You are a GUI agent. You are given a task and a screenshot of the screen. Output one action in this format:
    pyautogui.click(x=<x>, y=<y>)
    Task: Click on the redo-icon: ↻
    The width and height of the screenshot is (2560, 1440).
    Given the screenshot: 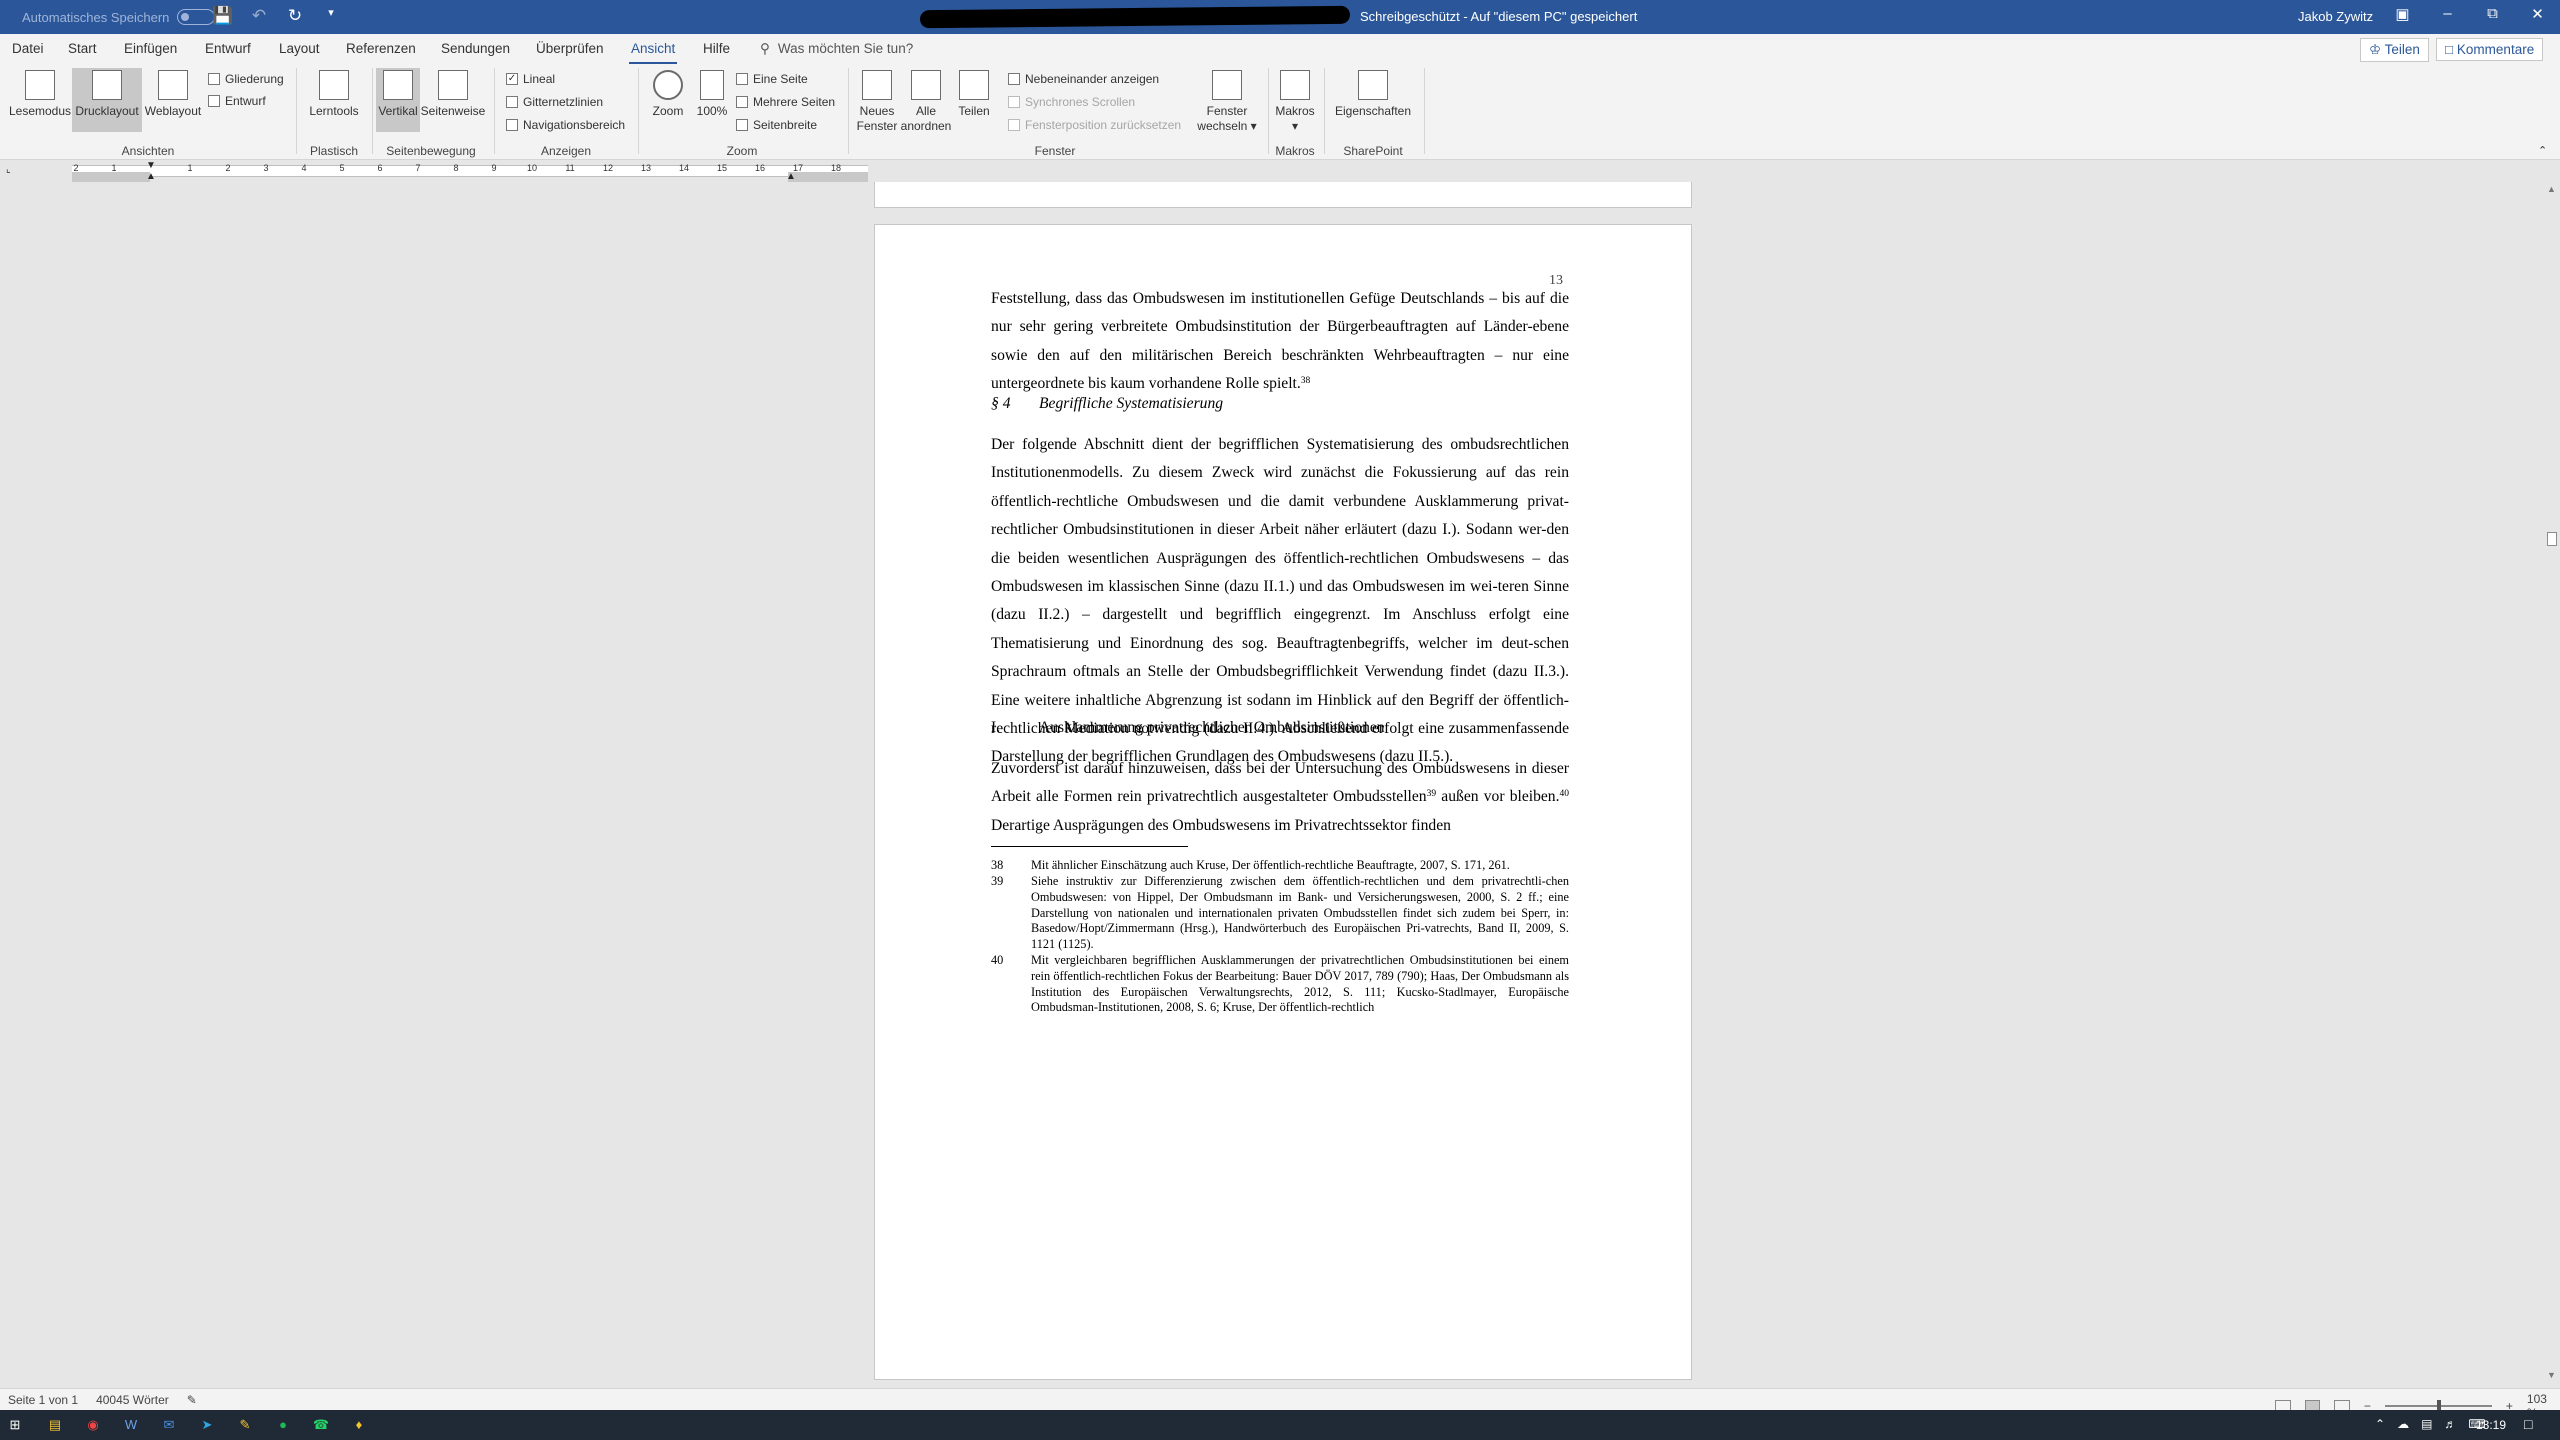 What is the action you would take?
    pyautogui.click(x=295, y=16)
    